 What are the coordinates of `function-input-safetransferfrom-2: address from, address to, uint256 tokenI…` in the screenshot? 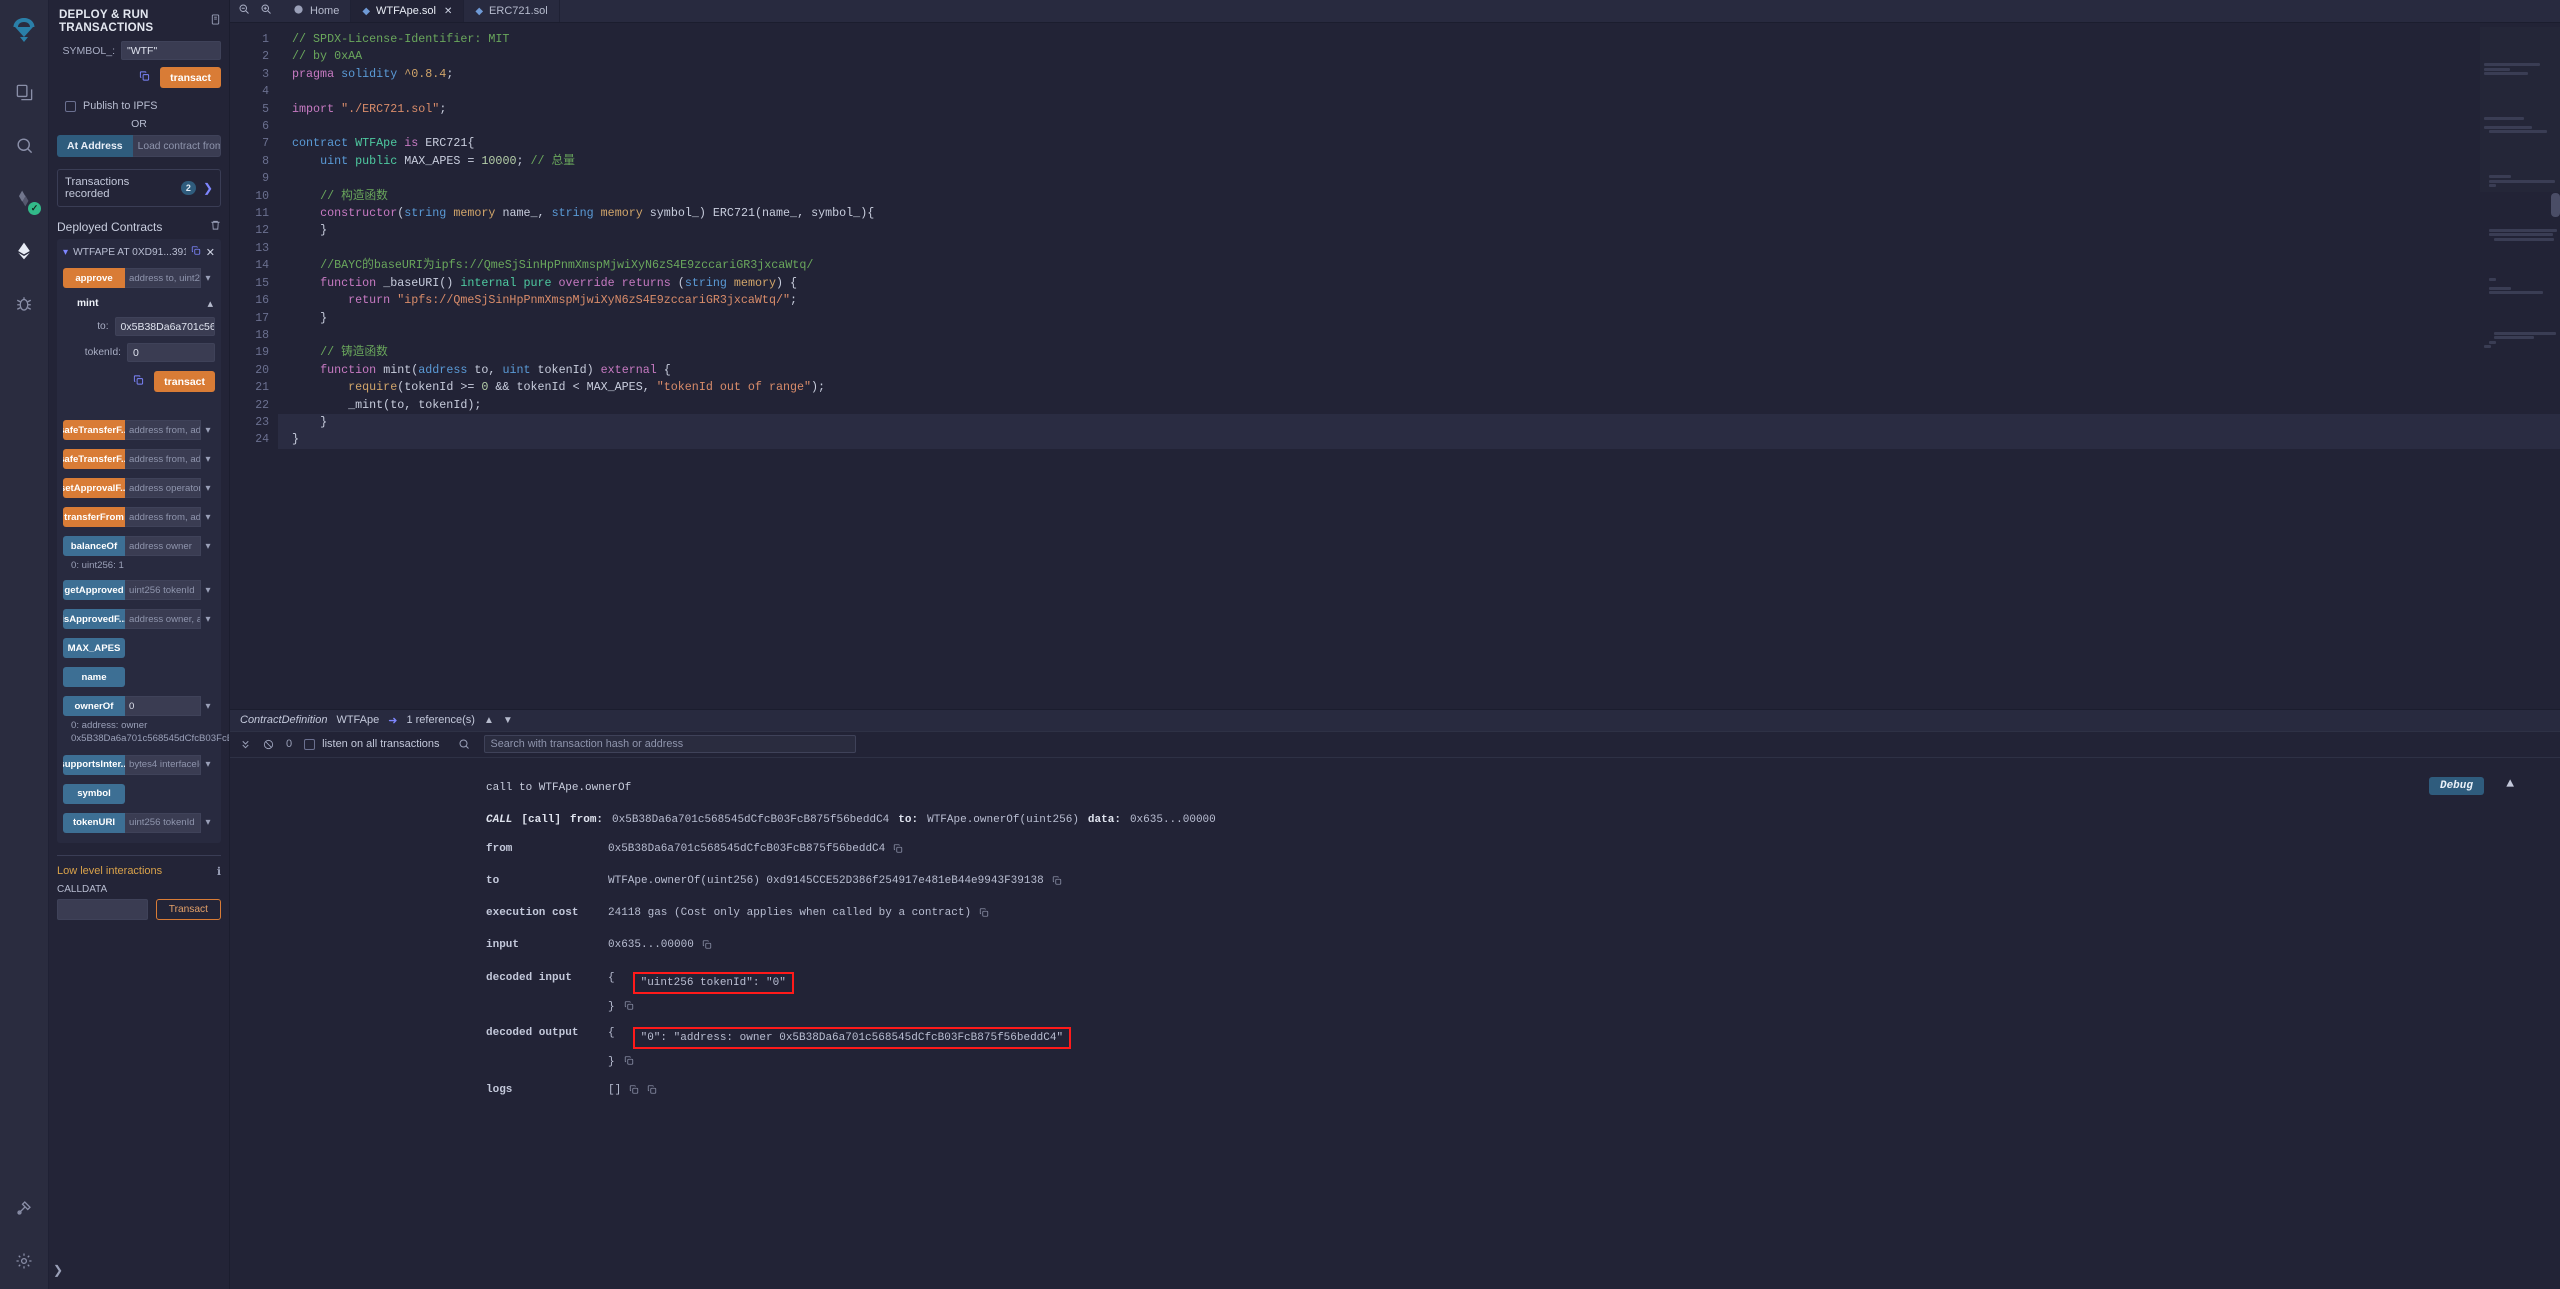 It's located at (163, 459).